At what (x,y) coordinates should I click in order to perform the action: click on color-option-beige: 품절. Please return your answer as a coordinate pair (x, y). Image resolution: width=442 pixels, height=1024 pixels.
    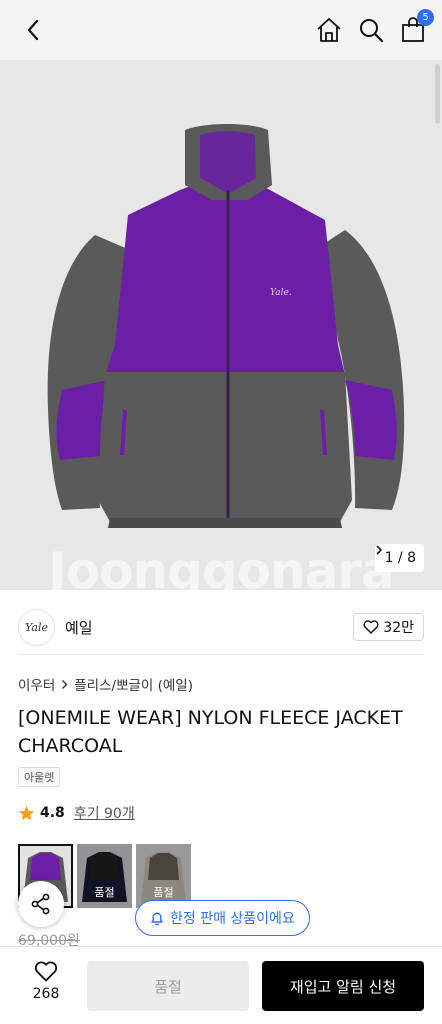
    Looking at the image, I should click on (163, 876).